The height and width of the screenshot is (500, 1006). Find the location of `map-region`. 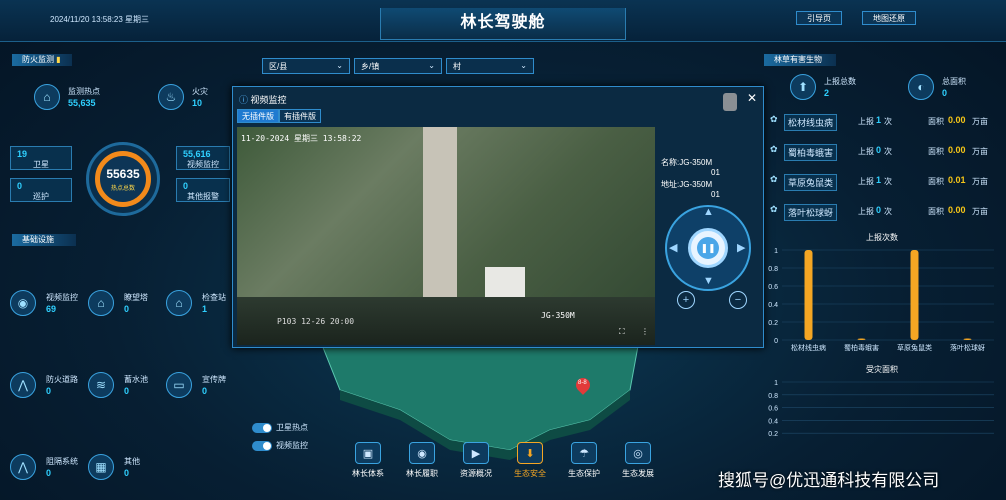

map-region is located at coordinates (480, 395).